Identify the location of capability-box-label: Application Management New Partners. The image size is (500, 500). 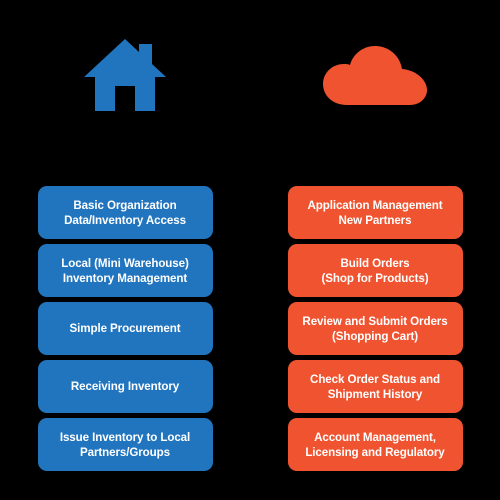
(375, 212).